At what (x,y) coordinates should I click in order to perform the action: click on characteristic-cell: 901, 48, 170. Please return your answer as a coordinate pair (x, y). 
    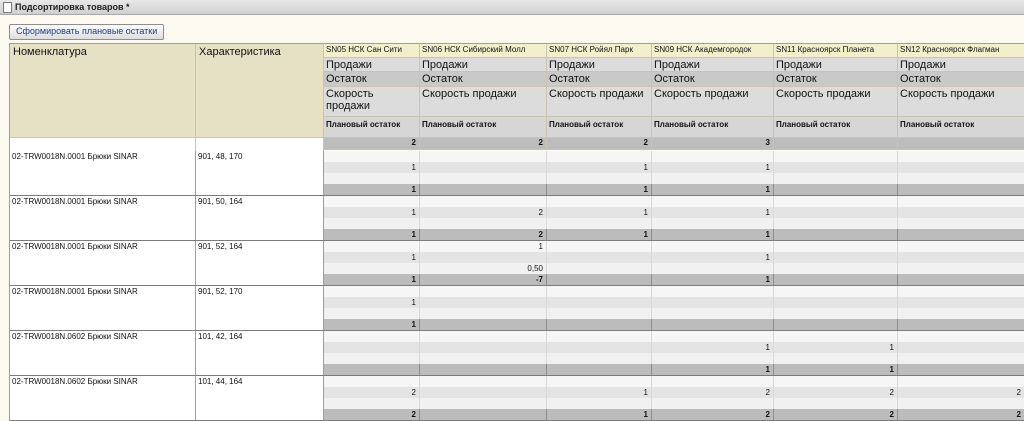
    Looking at the image, I should click on (260, 173).